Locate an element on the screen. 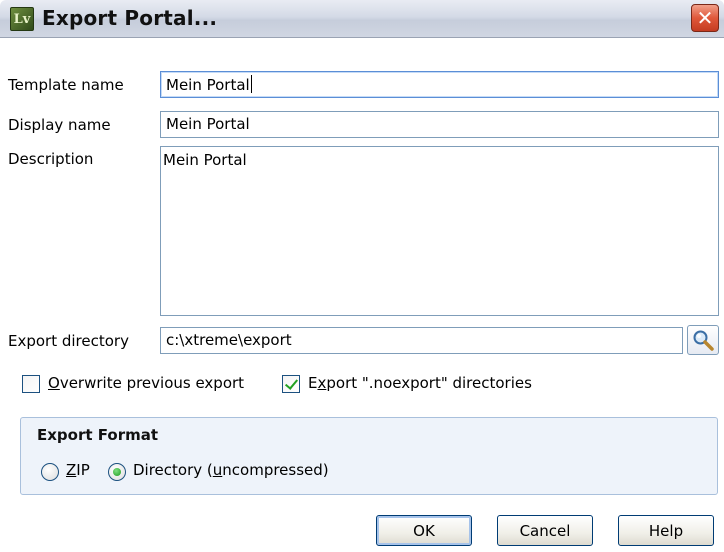 This screenshot has height=552, width=724. browse-button is located at coordinates (703, 340).